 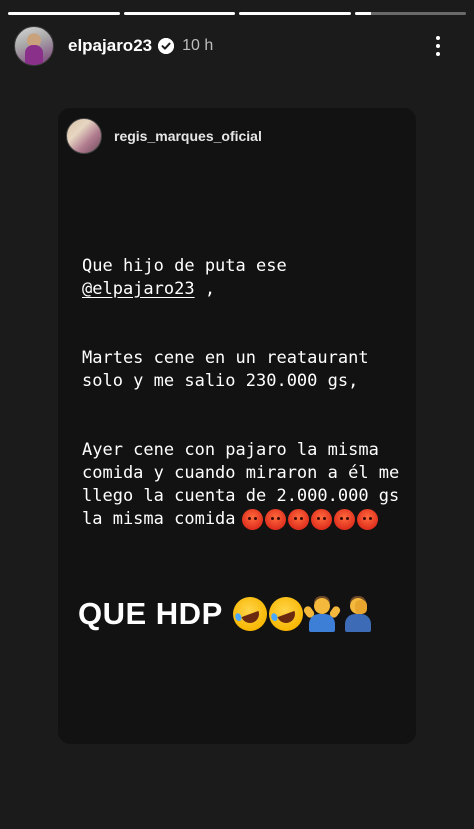 What do you see at coordinates (205, 289) in the screenshot?
I see `mention-suffix: ,` at bounding box center [205, 289].